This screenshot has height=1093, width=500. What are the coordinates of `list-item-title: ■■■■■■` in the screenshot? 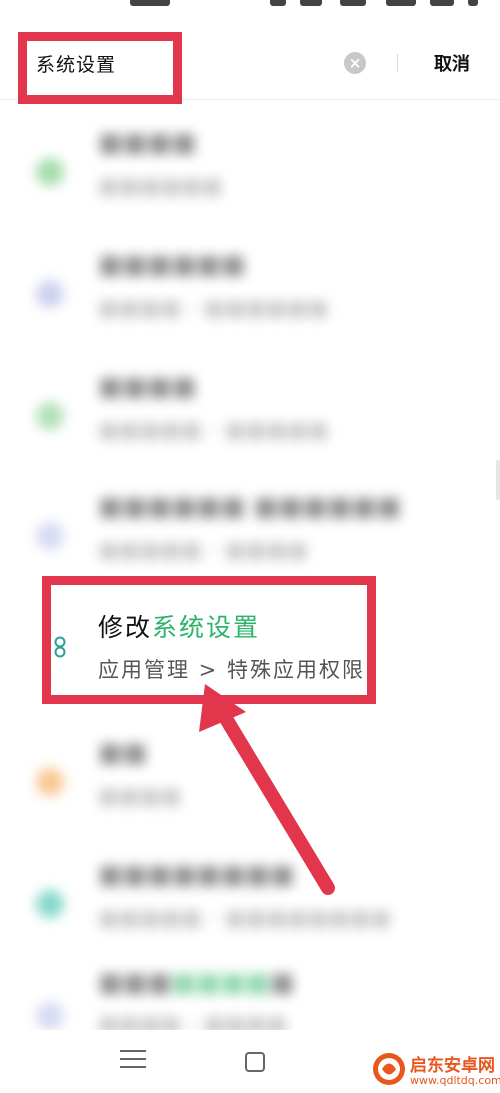 It's located at (172, 265).